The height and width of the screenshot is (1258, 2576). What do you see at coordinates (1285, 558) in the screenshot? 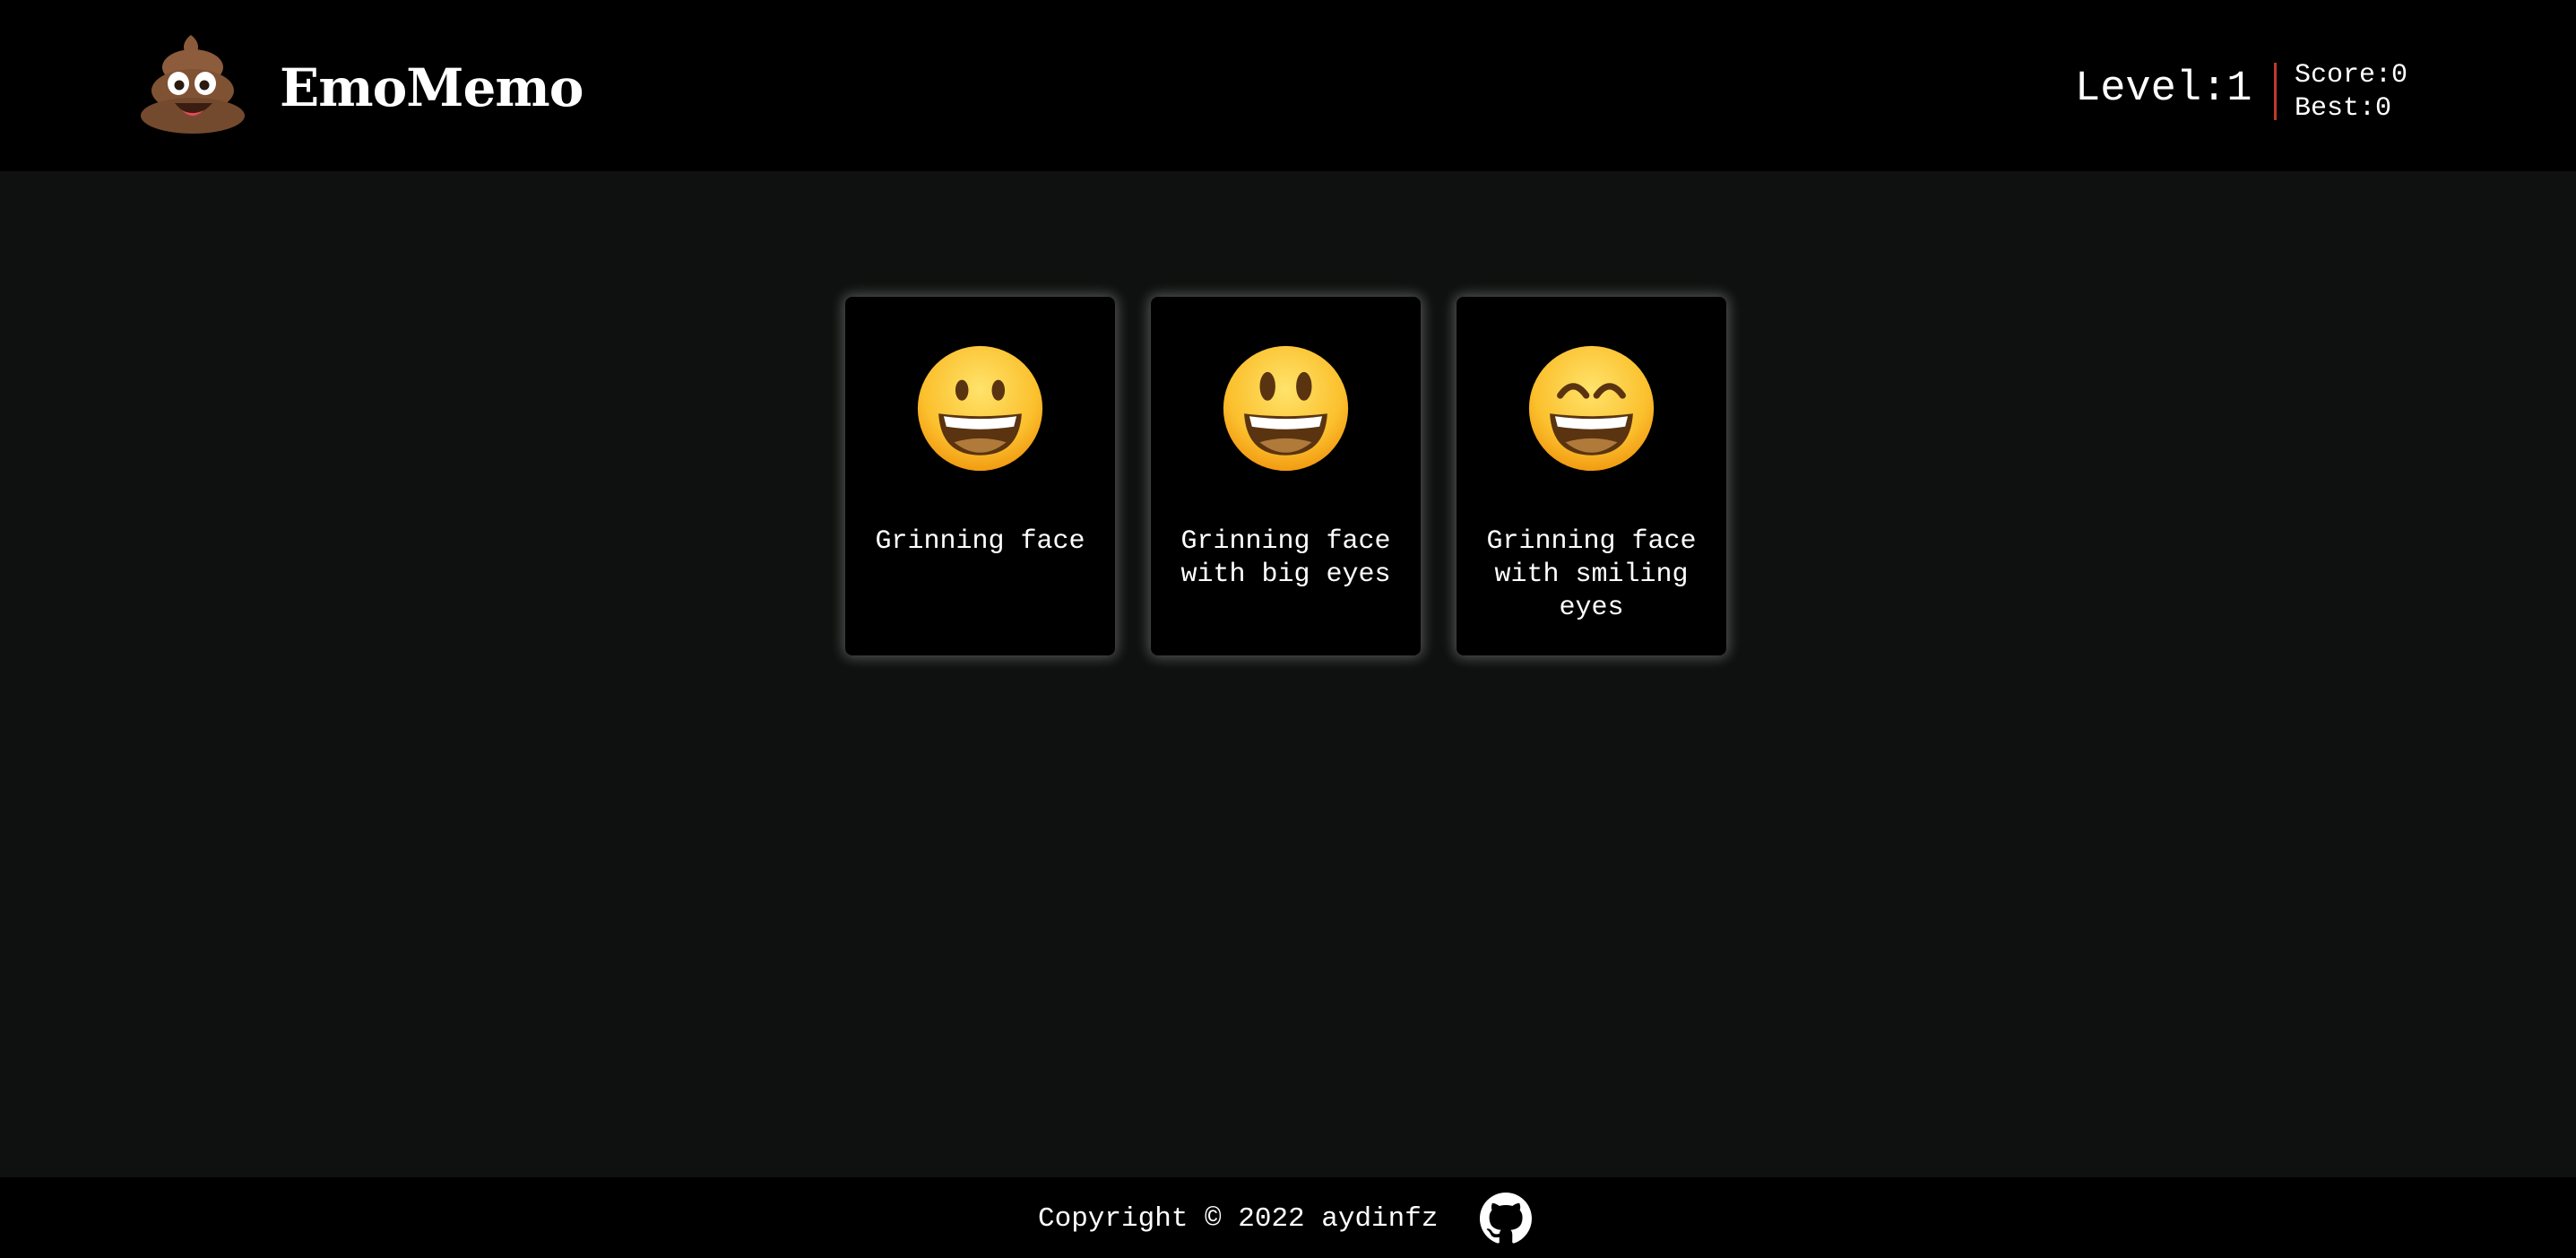
I see `card-label: Grinning face with big eyes` at bounding box center [1285, 558].